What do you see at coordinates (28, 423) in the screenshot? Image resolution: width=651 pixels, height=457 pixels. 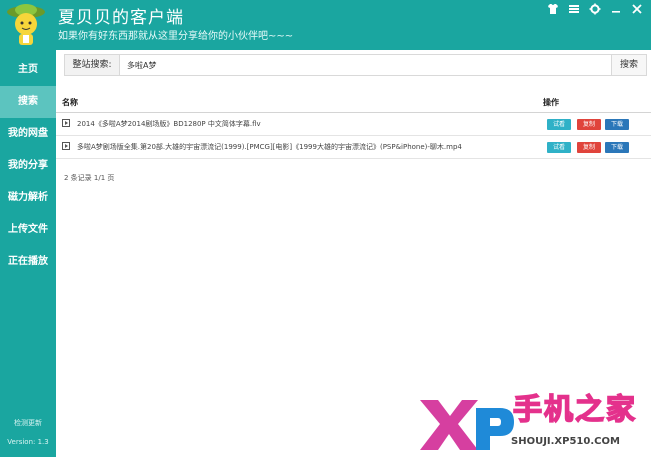 I see `check-update-link: 检测更新` at bounding box center [28, 423].